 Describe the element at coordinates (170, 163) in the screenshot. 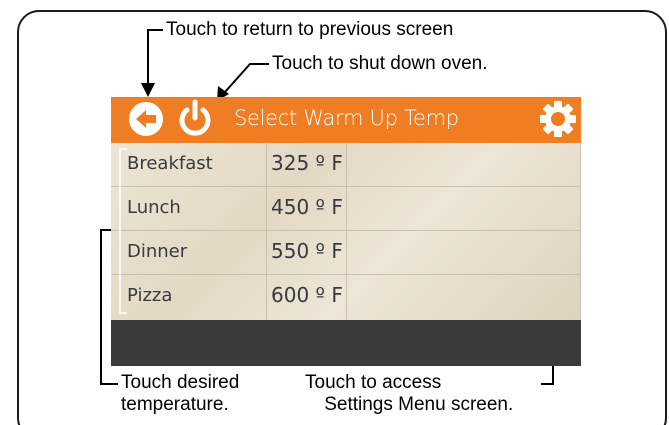

I see `meal-name: Breakfast` at that location.